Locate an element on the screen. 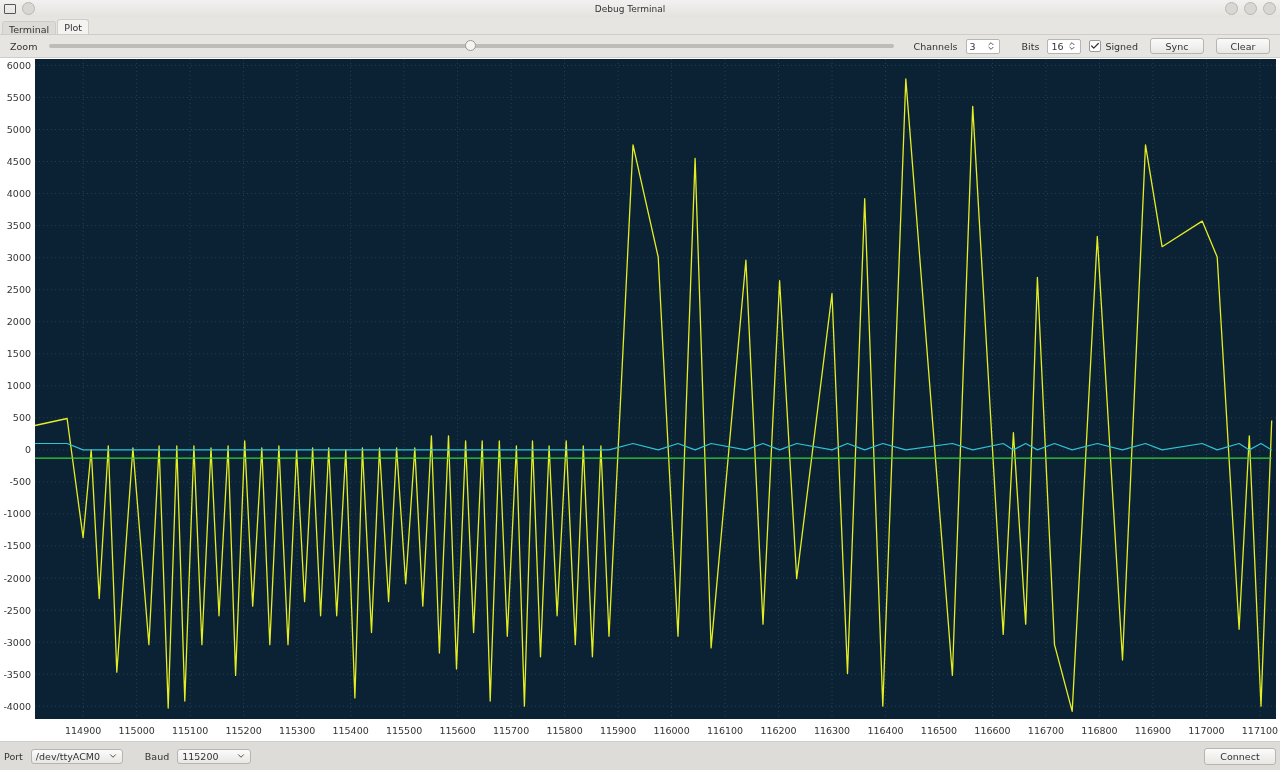 This screenshot has height=770, width=1280. axis-label: 116600 is located at coordinates (992, 730).